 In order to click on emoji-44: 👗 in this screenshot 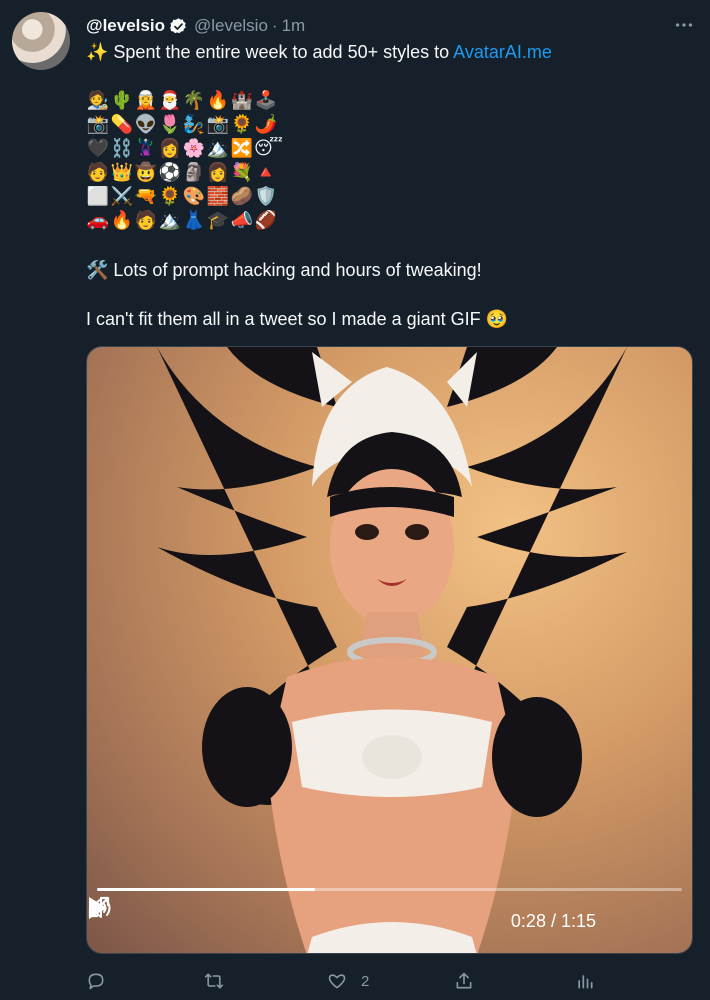, I will do `click(194, 220)`.